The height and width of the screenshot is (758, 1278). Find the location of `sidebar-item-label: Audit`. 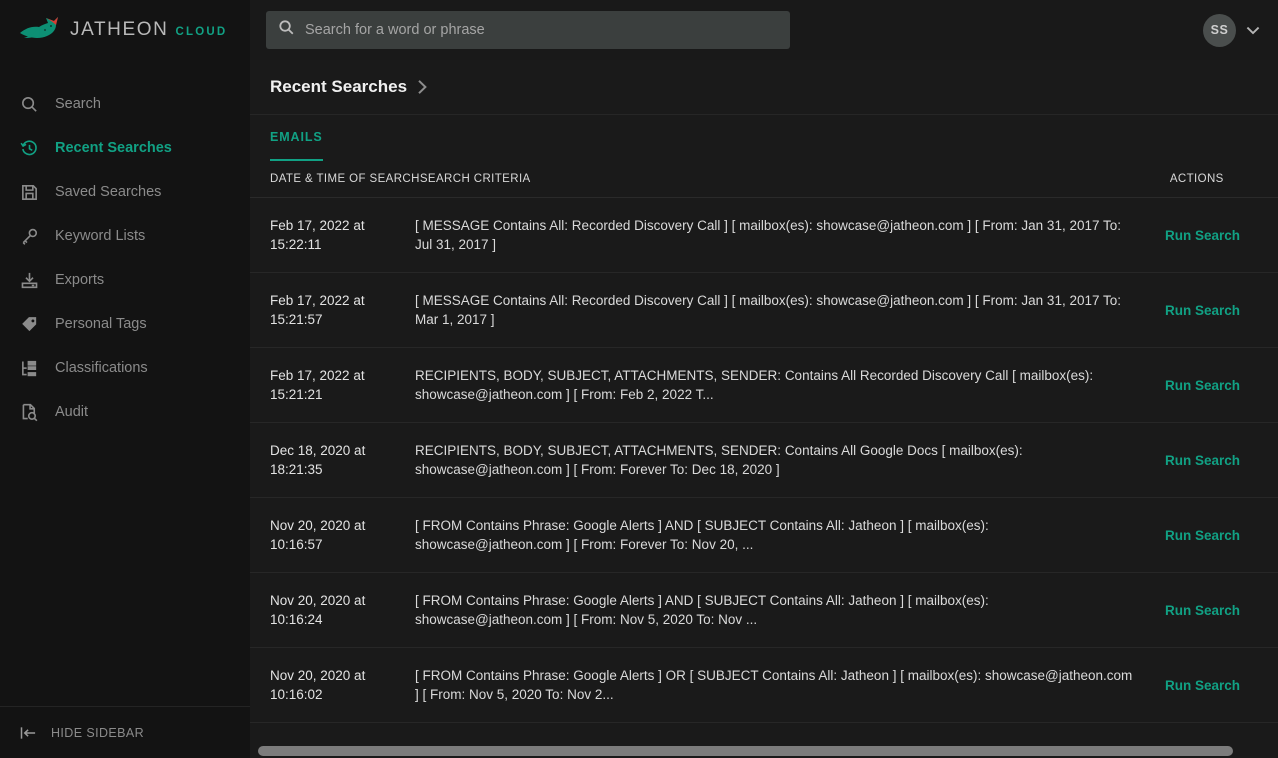

sidebar-item-label: Audit is located at coordinates (72, 412).